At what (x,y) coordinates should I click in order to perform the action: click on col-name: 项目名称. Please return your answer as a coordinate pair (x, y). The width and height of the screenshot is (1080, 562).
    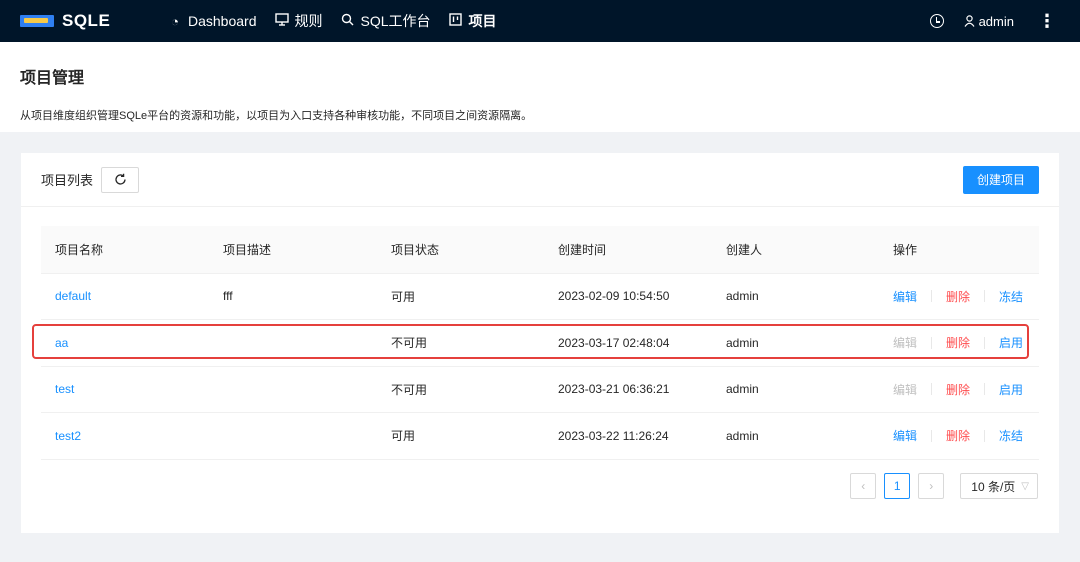
    Looking at the image, I should click on (125, 250).